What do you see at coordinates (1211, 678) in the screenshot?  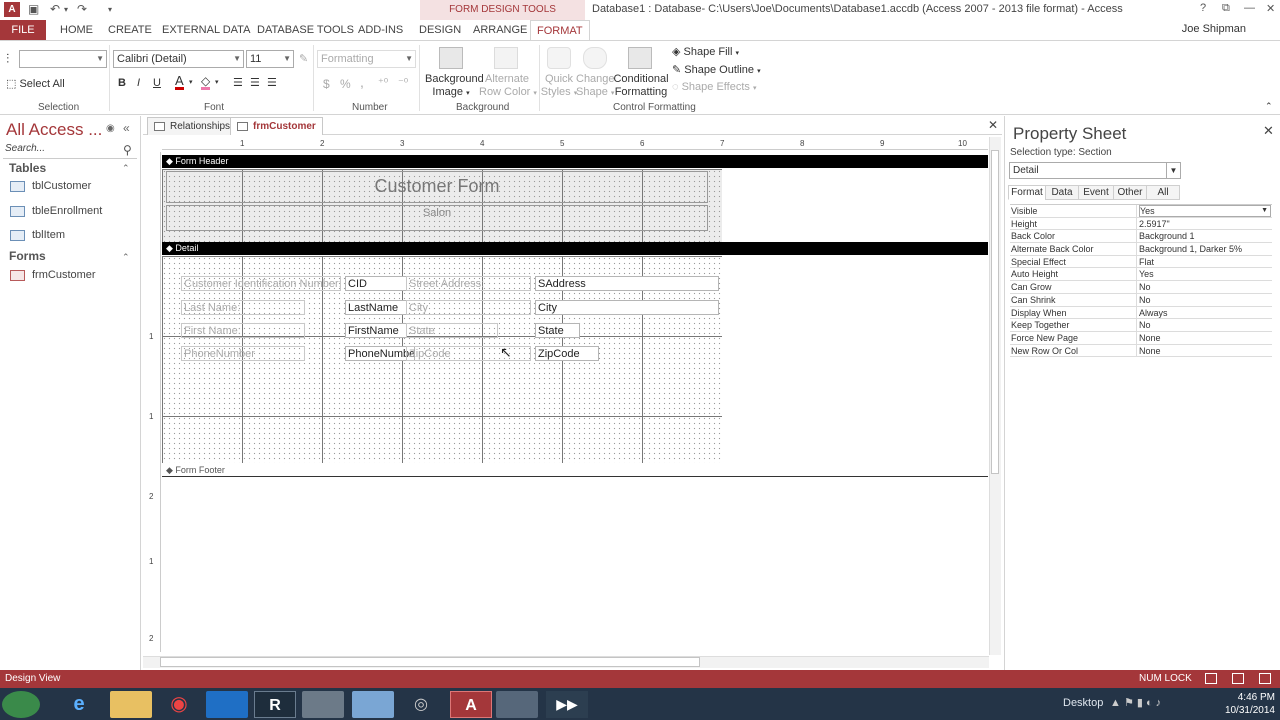 I see `form-view-icon` at bounding box center [1211, 678].